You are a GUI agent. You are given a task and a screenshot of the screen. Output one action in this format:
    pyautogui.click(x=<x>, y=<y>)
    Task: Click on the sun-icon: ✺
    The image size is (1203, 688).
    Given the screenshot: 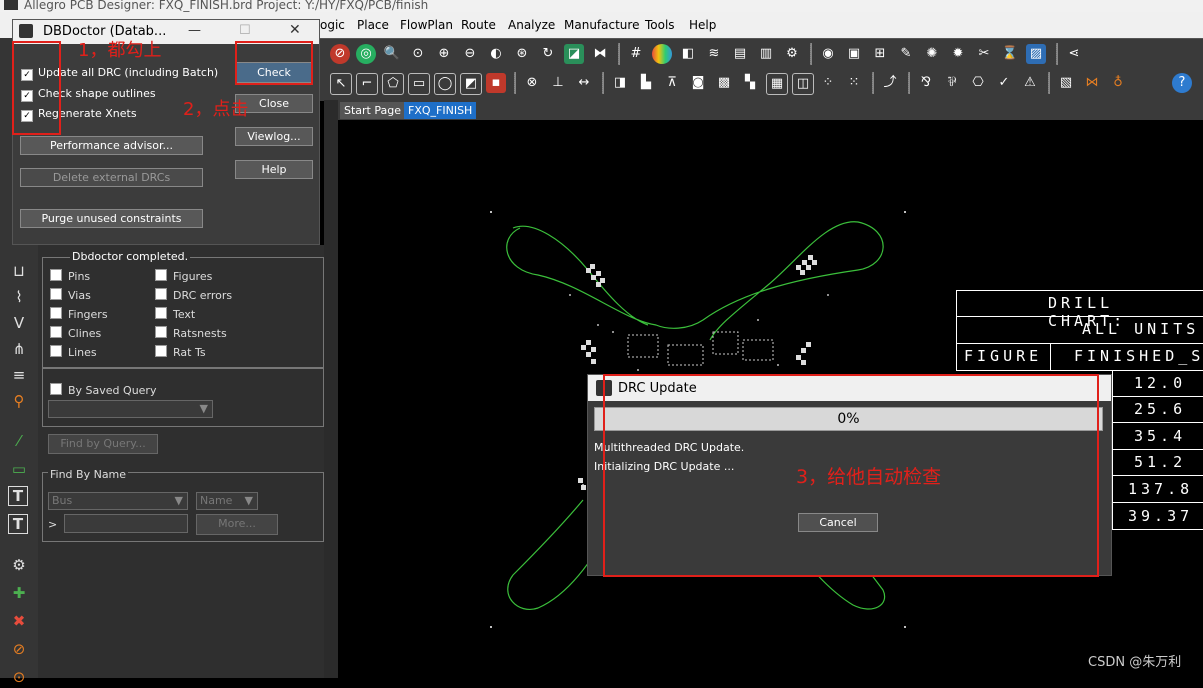 What is the action you would take?
    pyautogui.click(x=932, y=54)
    